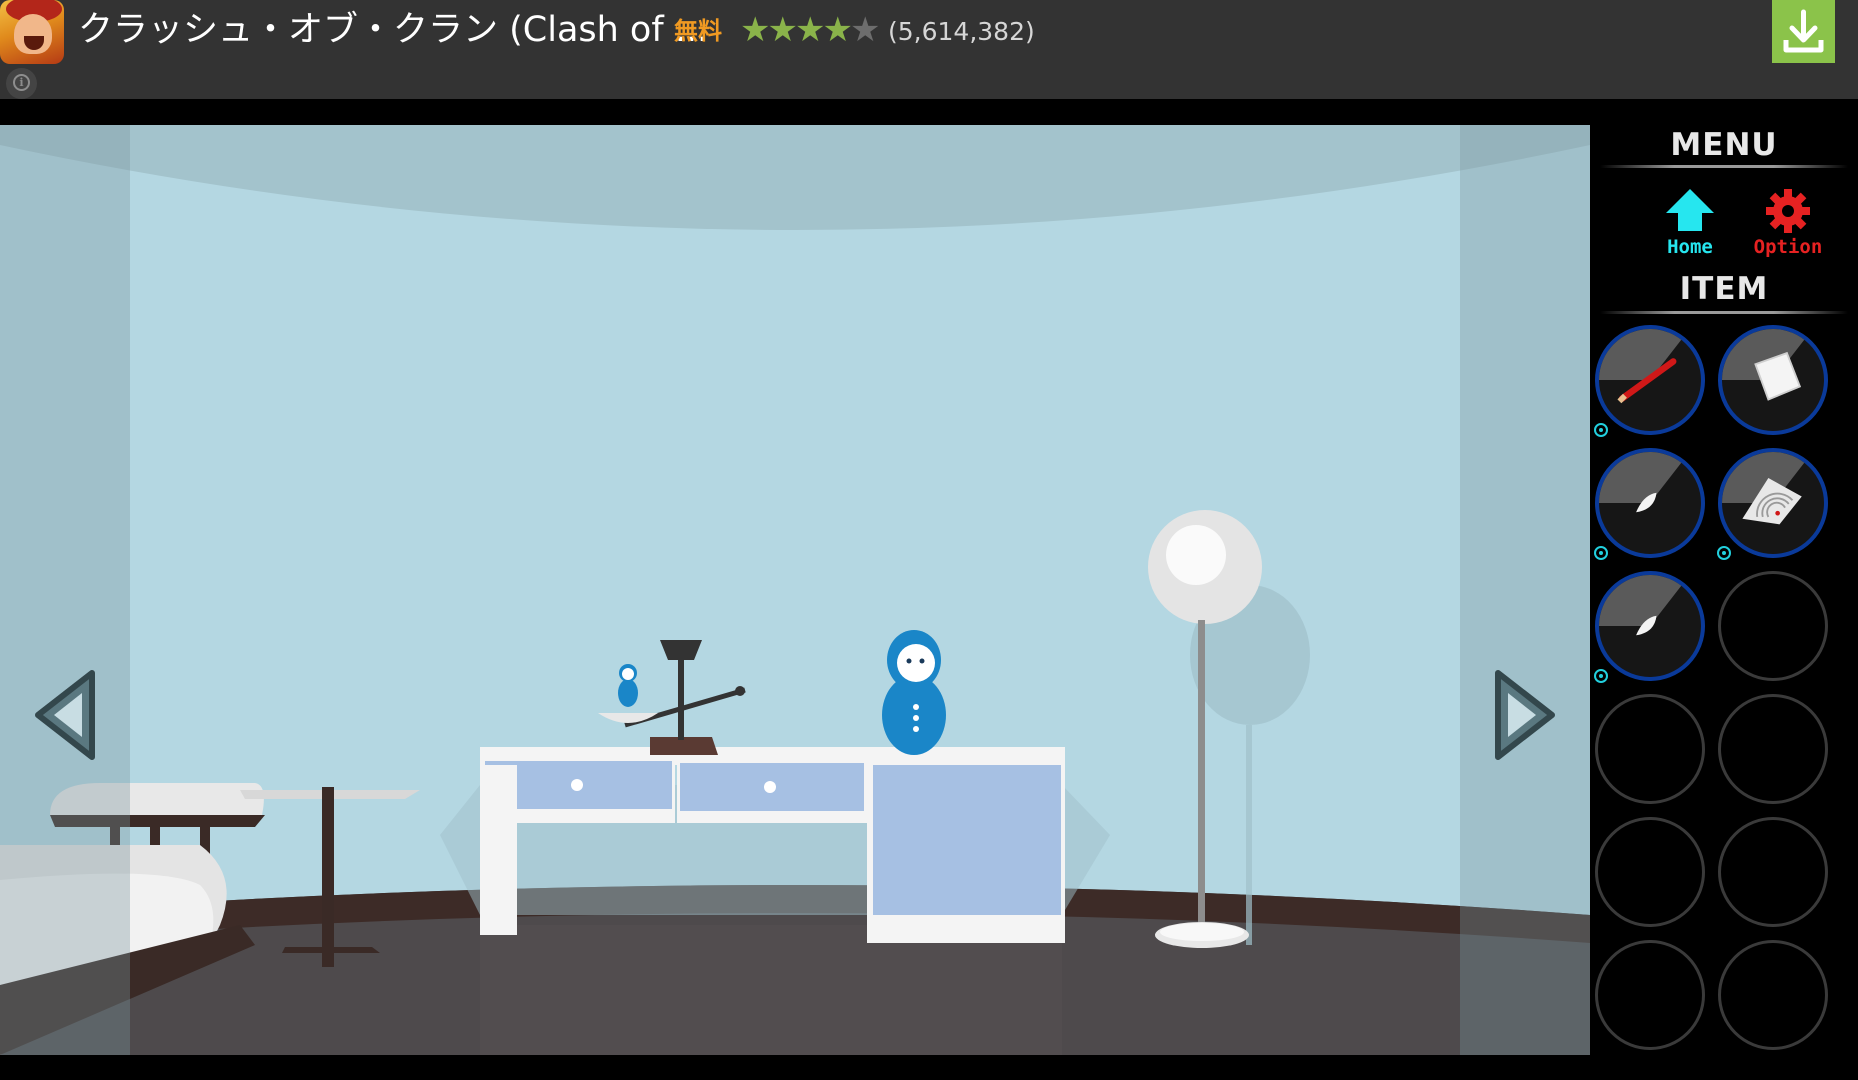 The height and width of the screenshot is (1080, 1858). What do you see at coordinates (1764, 488) in the screenshot?
I see `torn-paper-fragment-icon` at bounding box center [1764, 488].